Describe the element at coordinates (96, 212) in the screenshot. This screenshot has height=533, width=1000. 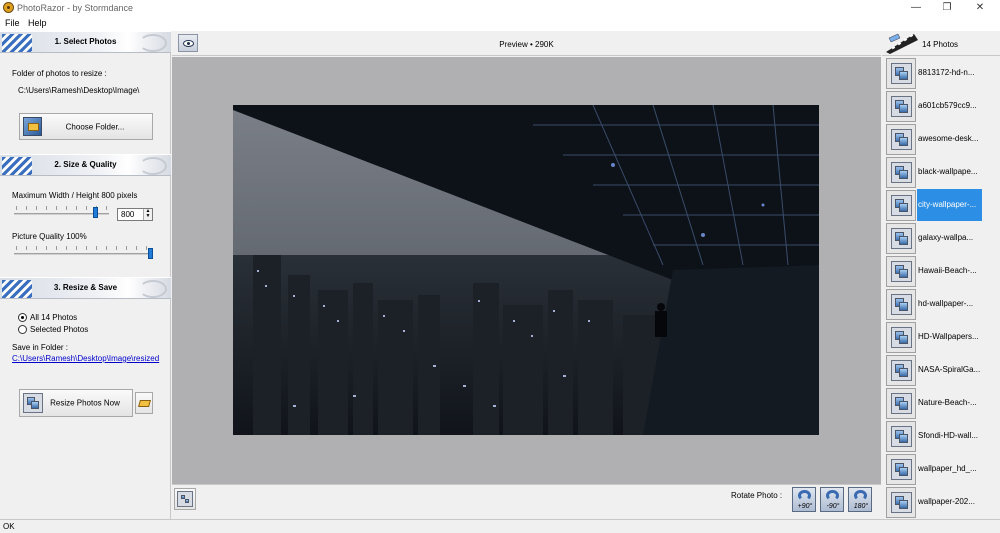
I see `max-size-slider-thumb` at that location.